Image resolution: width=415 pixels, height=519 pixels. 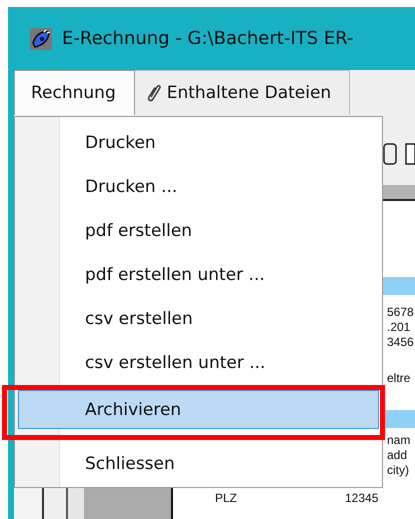 I want to click on page-icon, so click(x=410, y=154).